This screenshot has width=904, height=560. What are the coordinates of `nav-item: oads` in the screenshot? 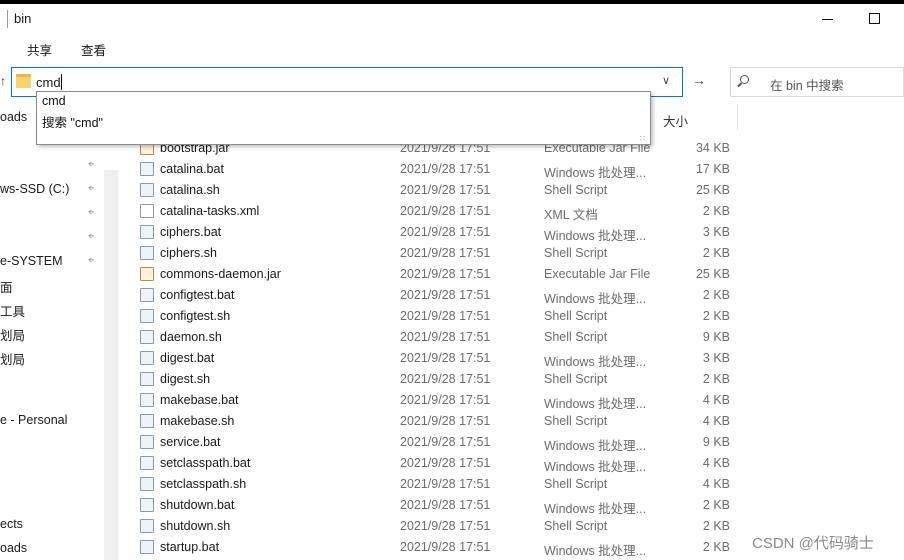 It's located at (50, 548).